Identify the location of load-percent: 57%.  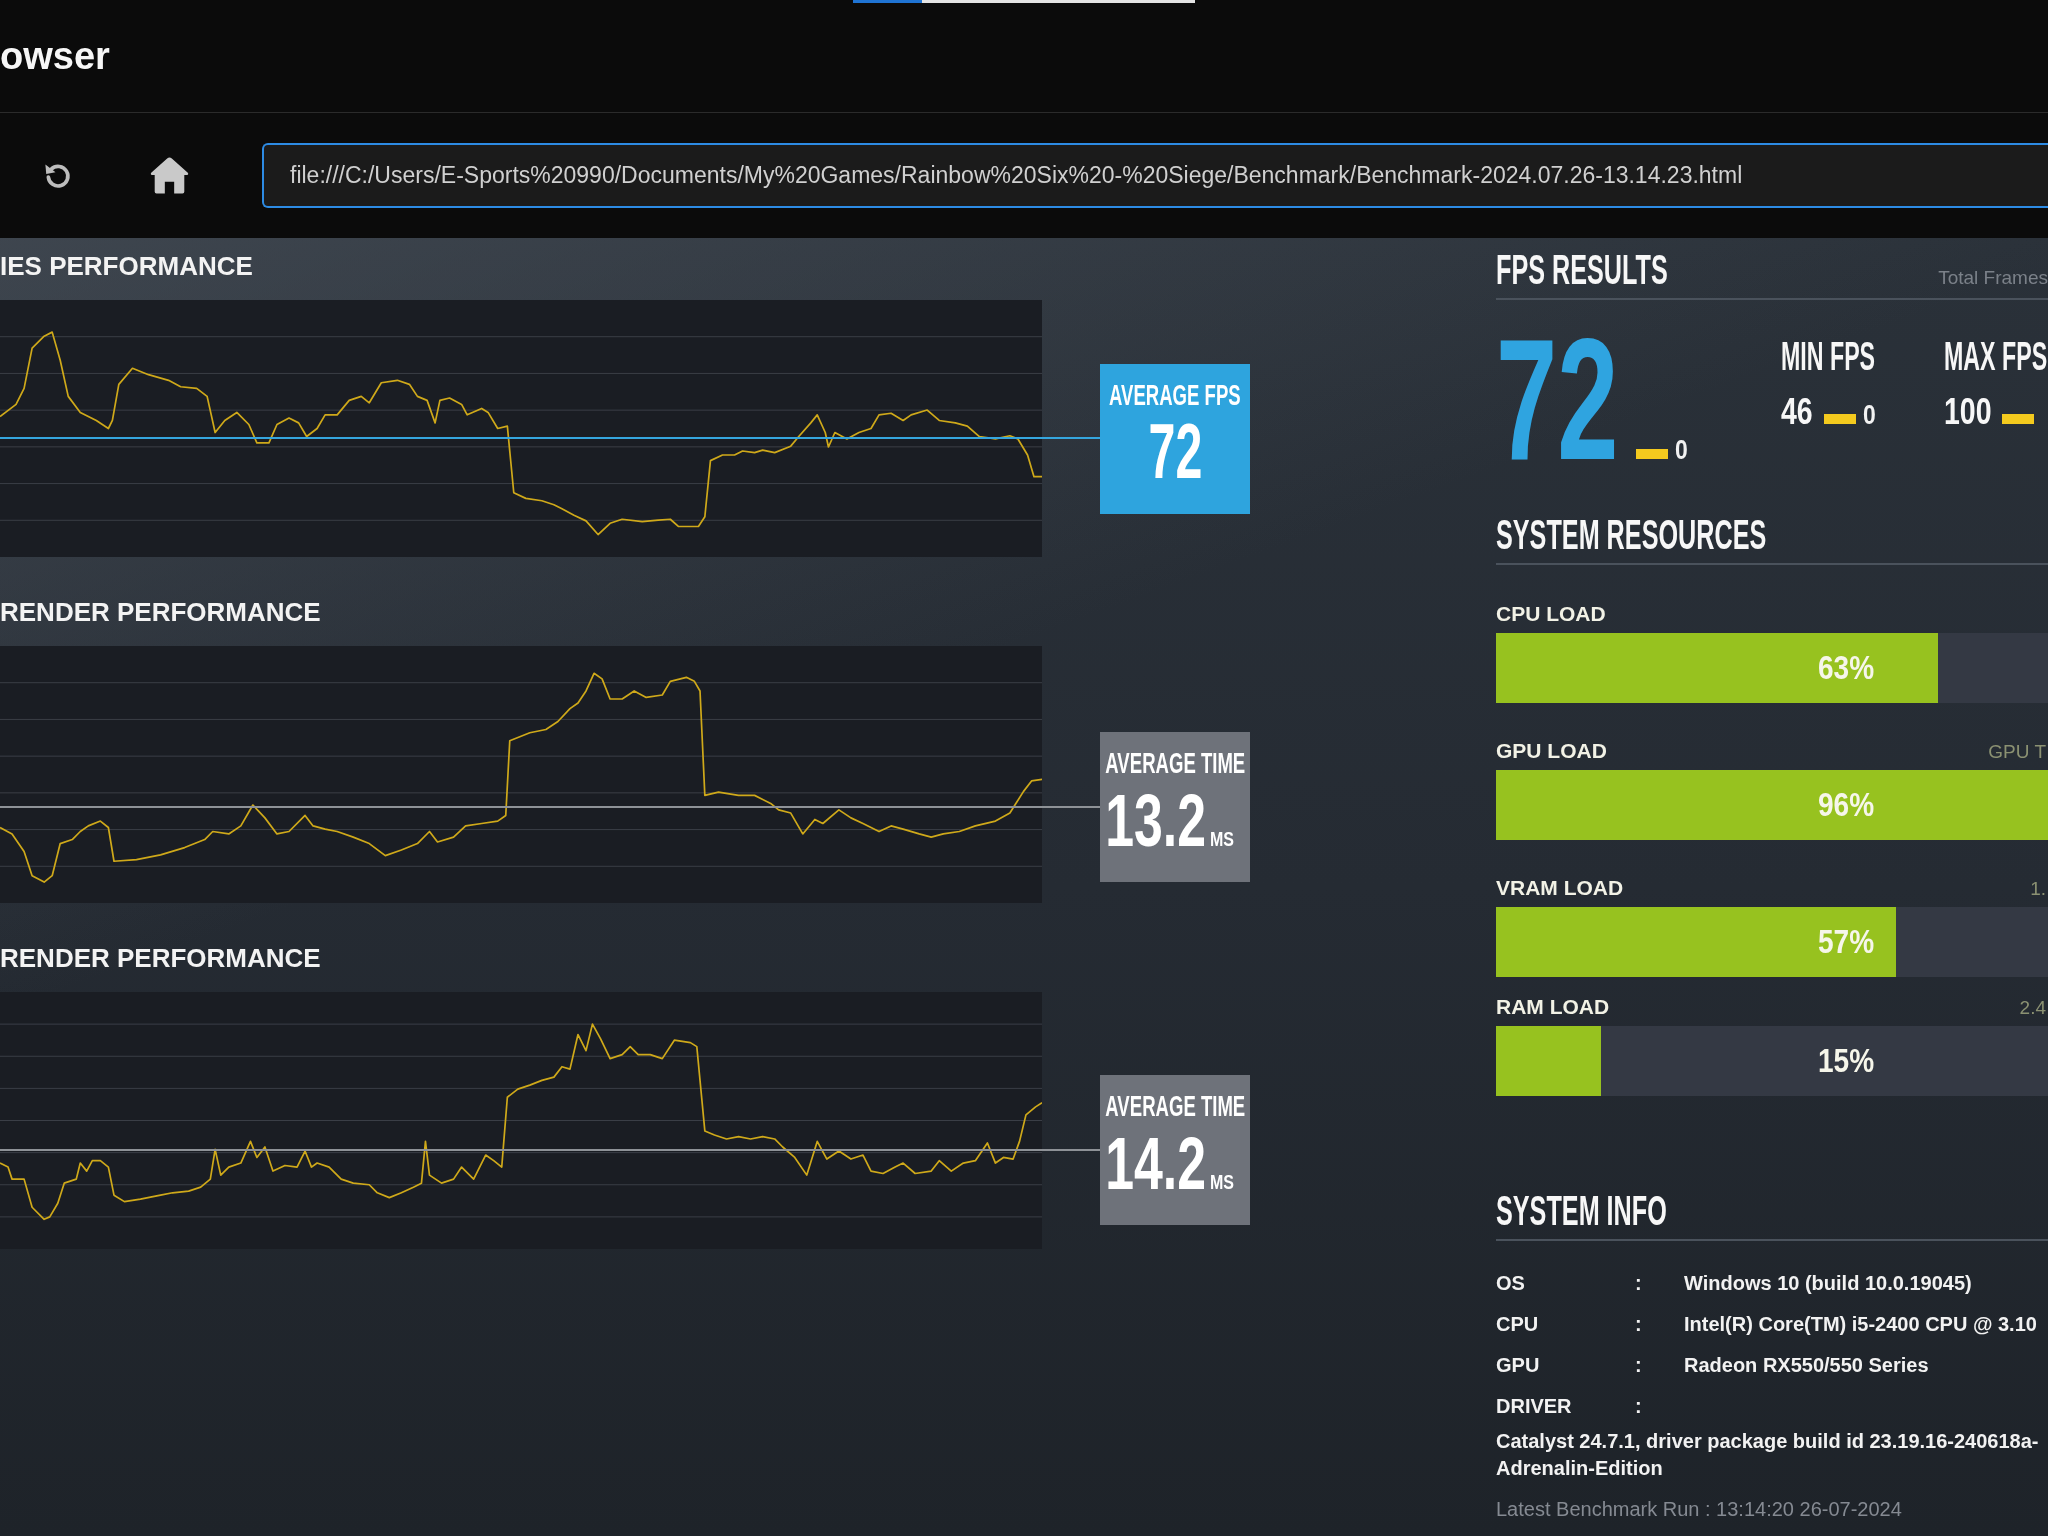
(1846, 942).